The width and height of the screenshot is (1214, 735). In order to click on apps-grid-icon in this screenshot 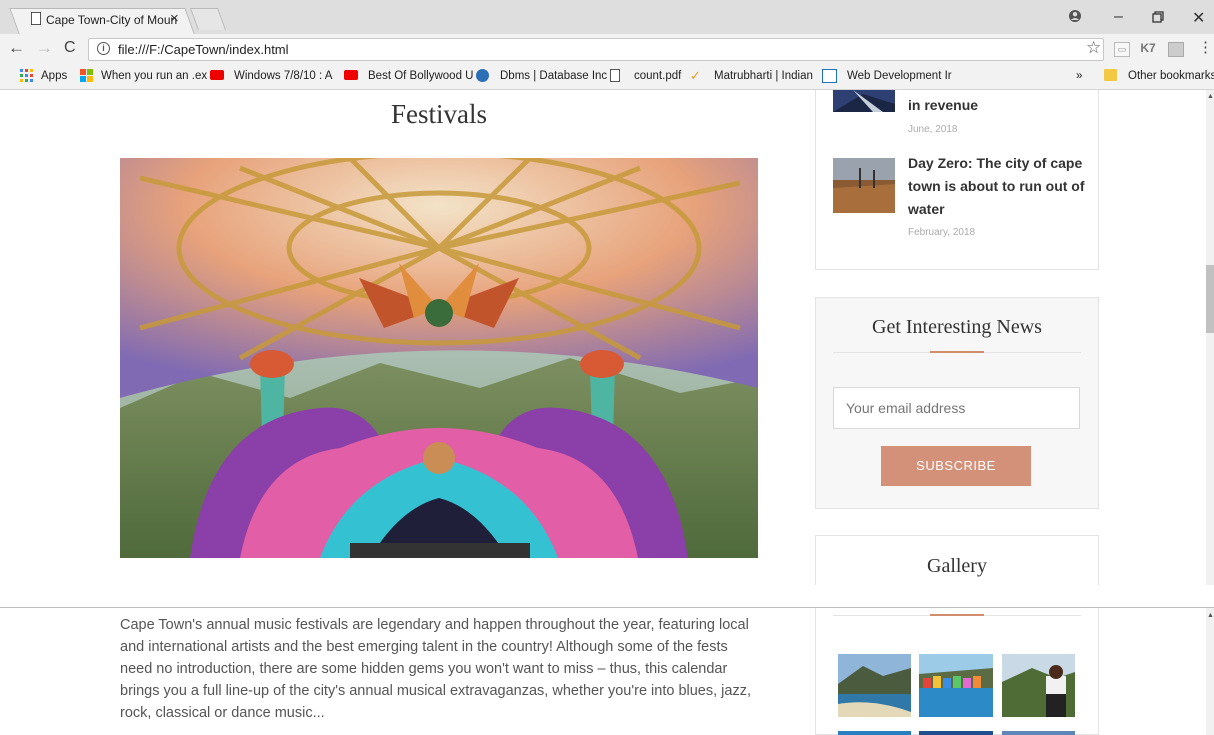, I will do `click(26, 75)`.